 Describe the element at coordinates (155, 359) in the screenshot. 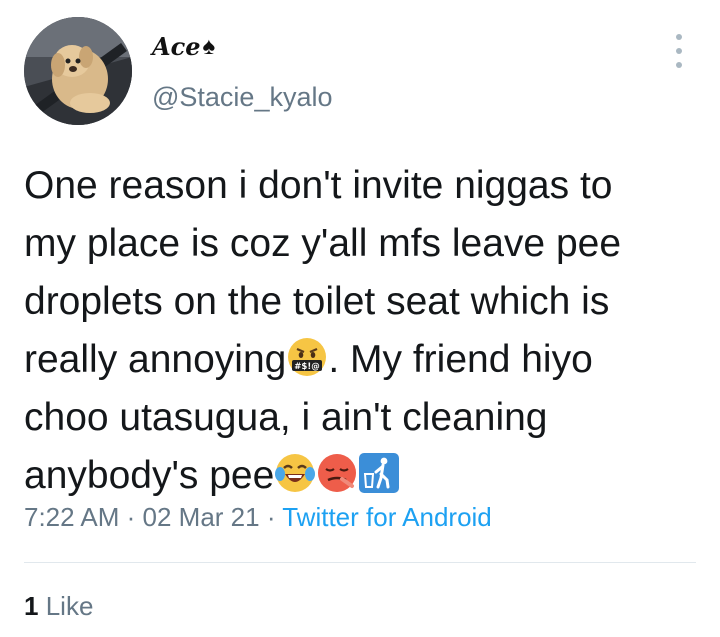

I see `tweet-line-text: really annoying` at that location.